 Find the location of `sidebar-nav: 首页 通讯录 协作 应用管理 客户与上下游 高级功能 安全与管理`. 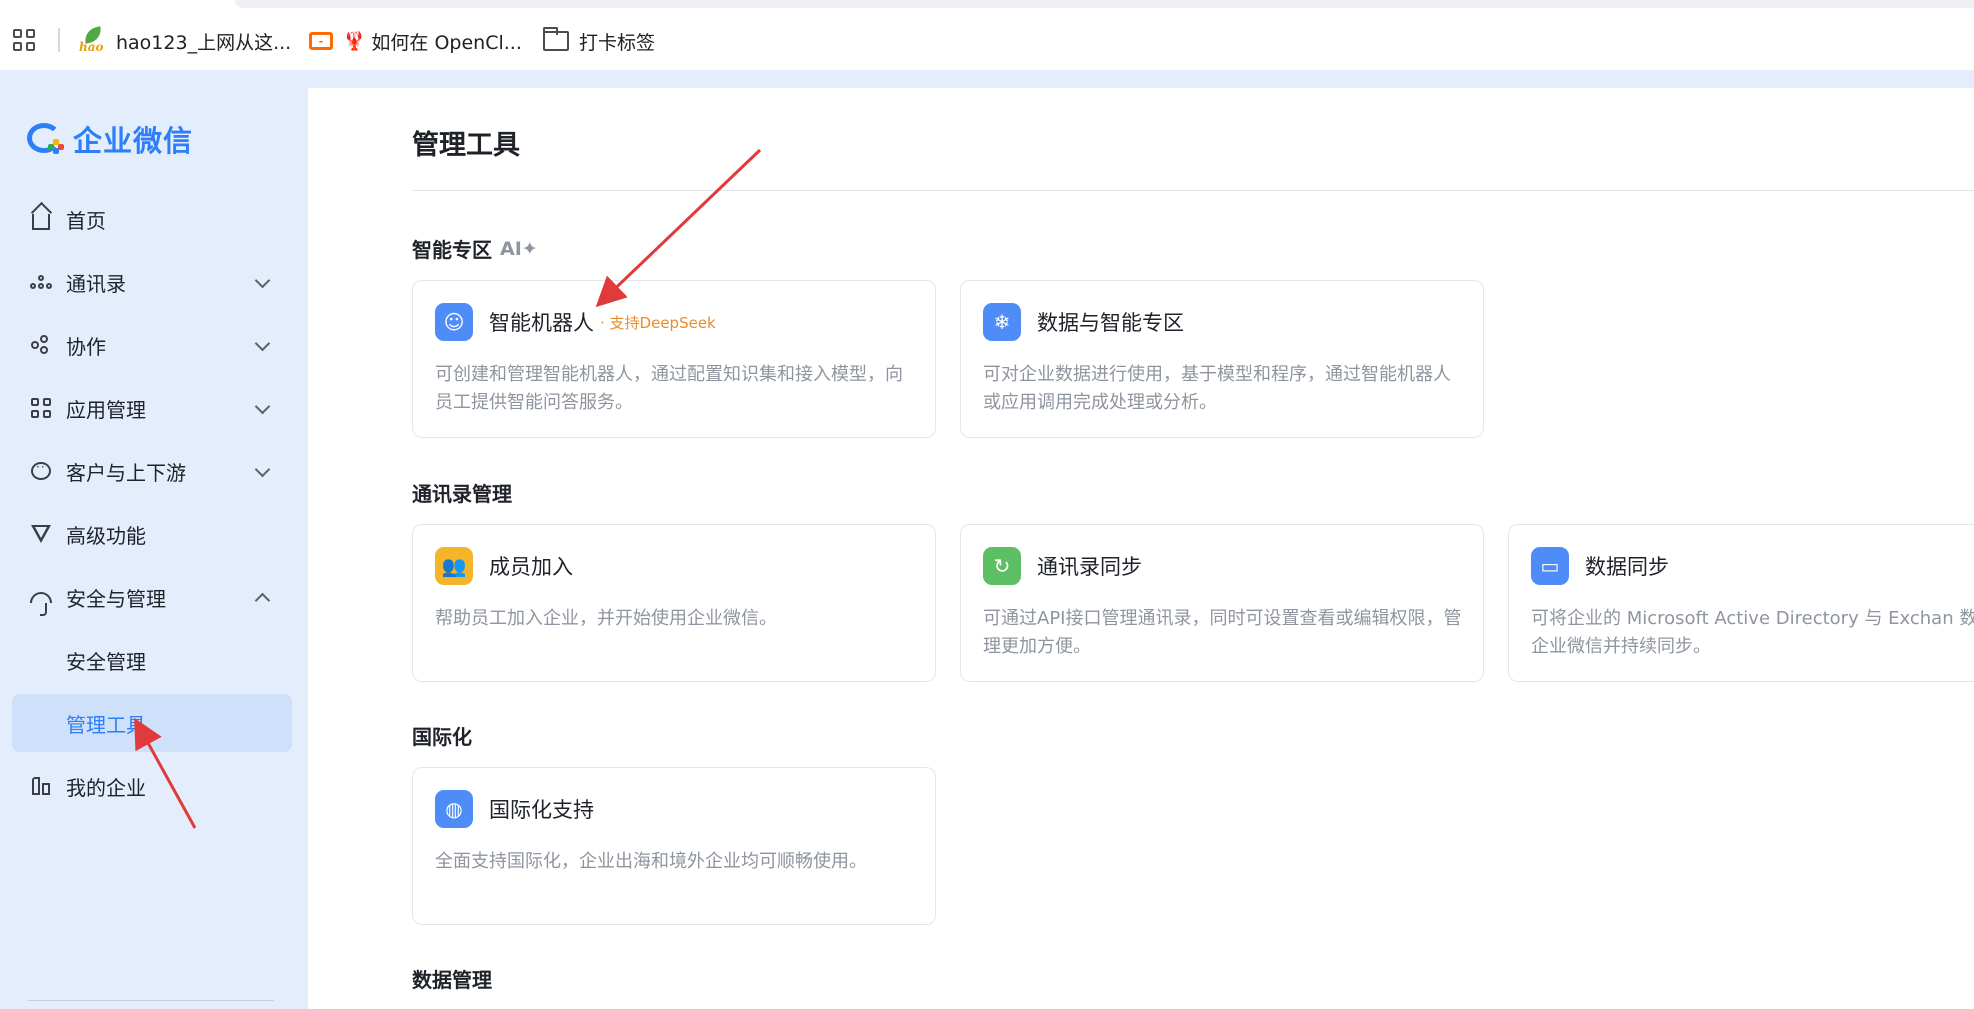

sidebar-nav: 首页 通讯录 协作 应用管理 客户与上下游 高级功能 安全与管理 is located at coordinates (152, 505).